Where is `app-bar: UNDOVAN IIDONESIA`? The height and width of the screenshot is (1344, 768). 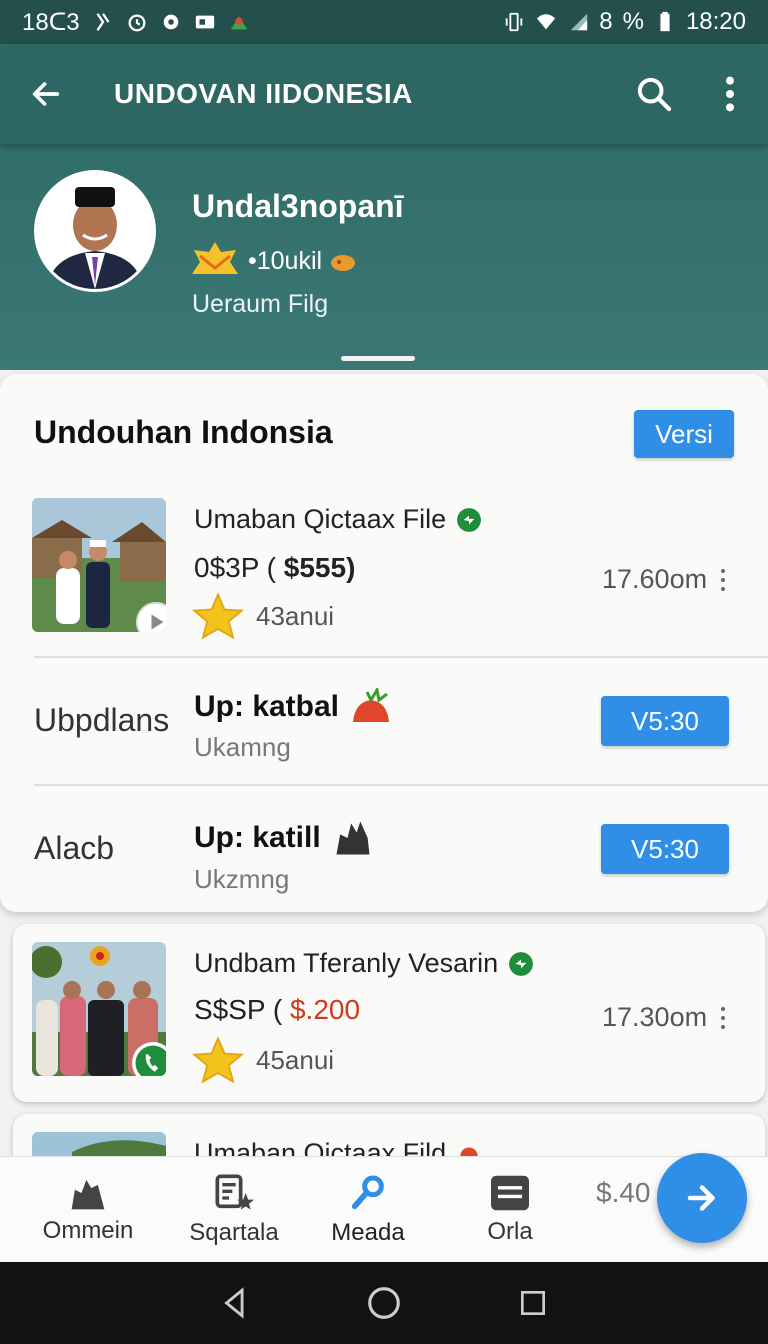 app-bar: UNDOVAN IIDONESIA is located at coordinates (384, 94).